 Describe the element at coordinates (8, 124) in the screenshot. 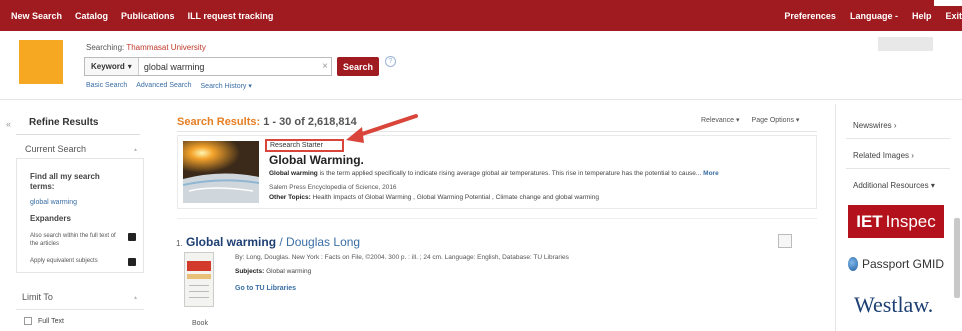

I see `collapse-sidebar-icon: «` at that location.